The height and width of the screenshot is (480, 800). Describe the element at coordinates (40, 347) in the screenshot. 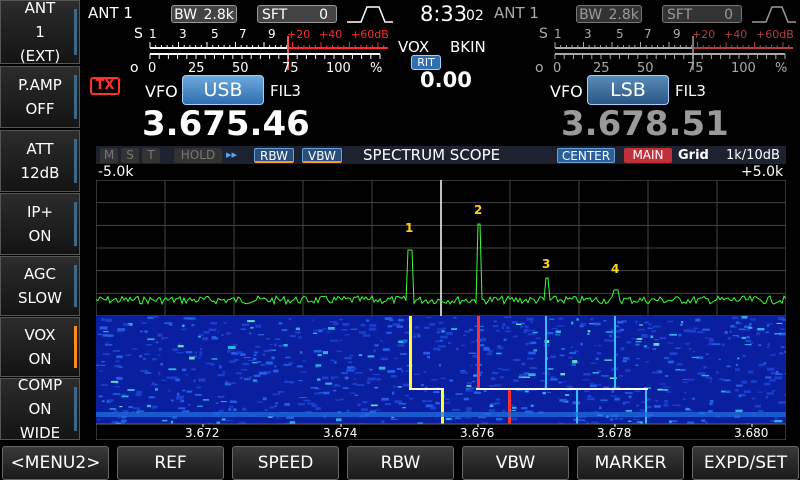

I see `side-button-vox: VOX ON` at that location.